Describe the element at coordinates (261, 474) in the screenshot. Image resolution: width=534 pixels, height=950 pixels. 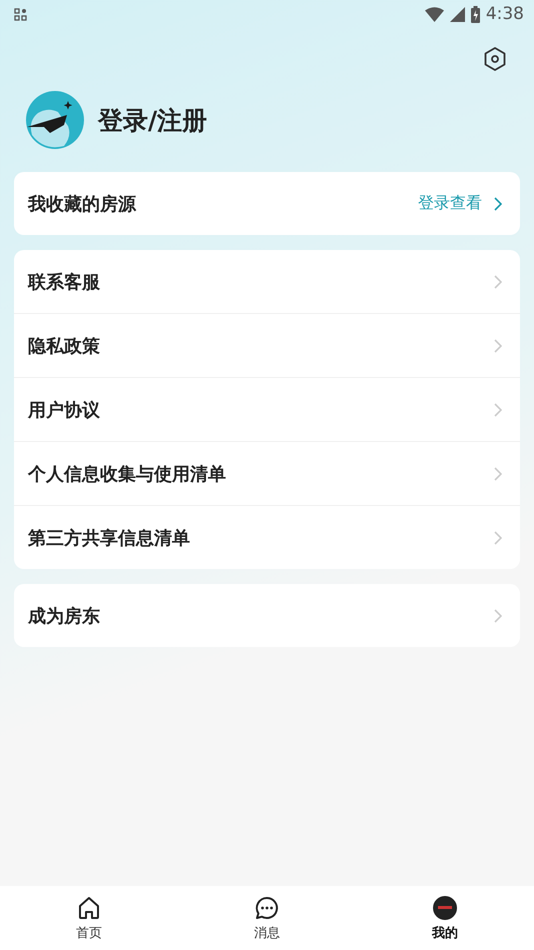
I see `menu-item: 个人信息收集与使用清单` at that location.